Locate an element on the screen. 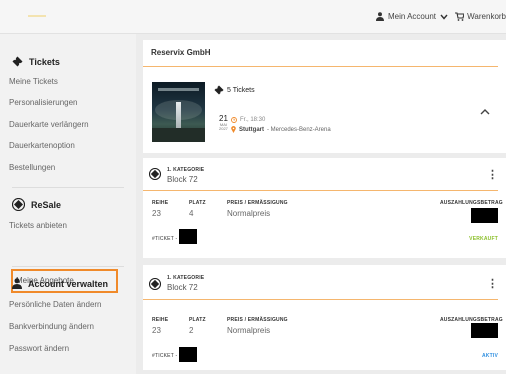 This screenshot has height=374, width=506. ticket-platz: 2 is located at coordinates (191, 330).